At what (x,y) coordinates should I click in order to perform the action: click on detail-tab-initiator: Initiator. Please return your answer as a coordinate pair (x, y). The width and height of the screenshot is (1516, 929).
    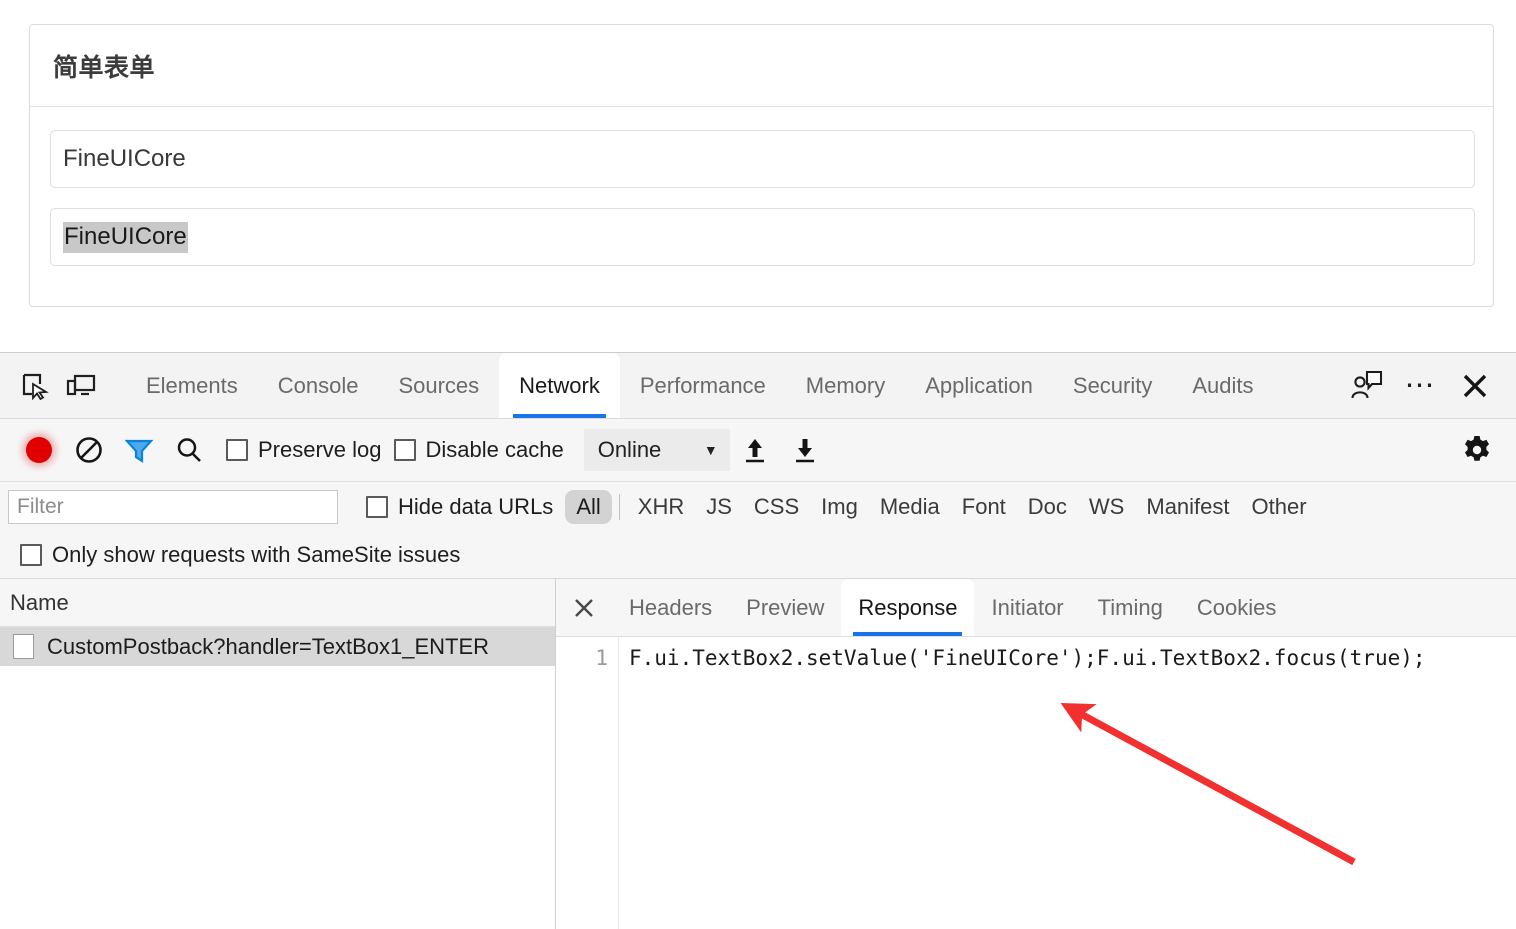
    Looking at the image, I should click on (1027, 607).